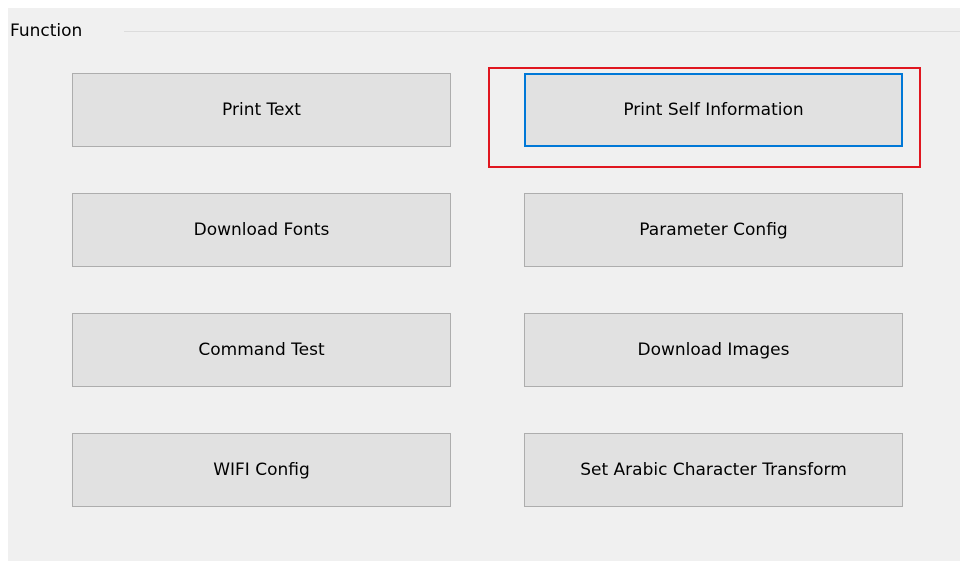  I want to click on download-fonts-button: Download Fonts, so click(261, 230).